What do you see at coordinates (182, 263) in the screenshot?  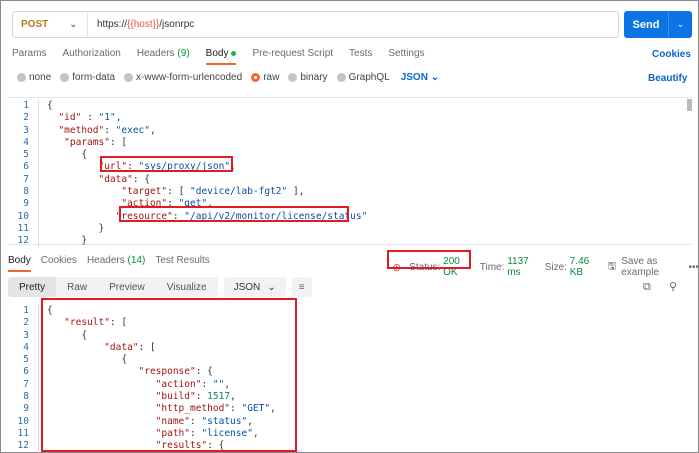 I see `response-tab-test-results: Test Results` at bounding box center [182, 263].